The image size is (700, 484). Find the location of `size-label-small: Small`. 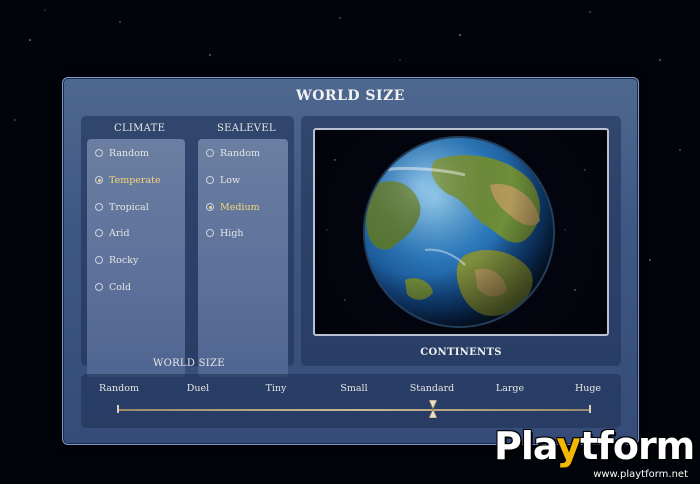

size-label-small: Small is located at coordinates (353, 388).